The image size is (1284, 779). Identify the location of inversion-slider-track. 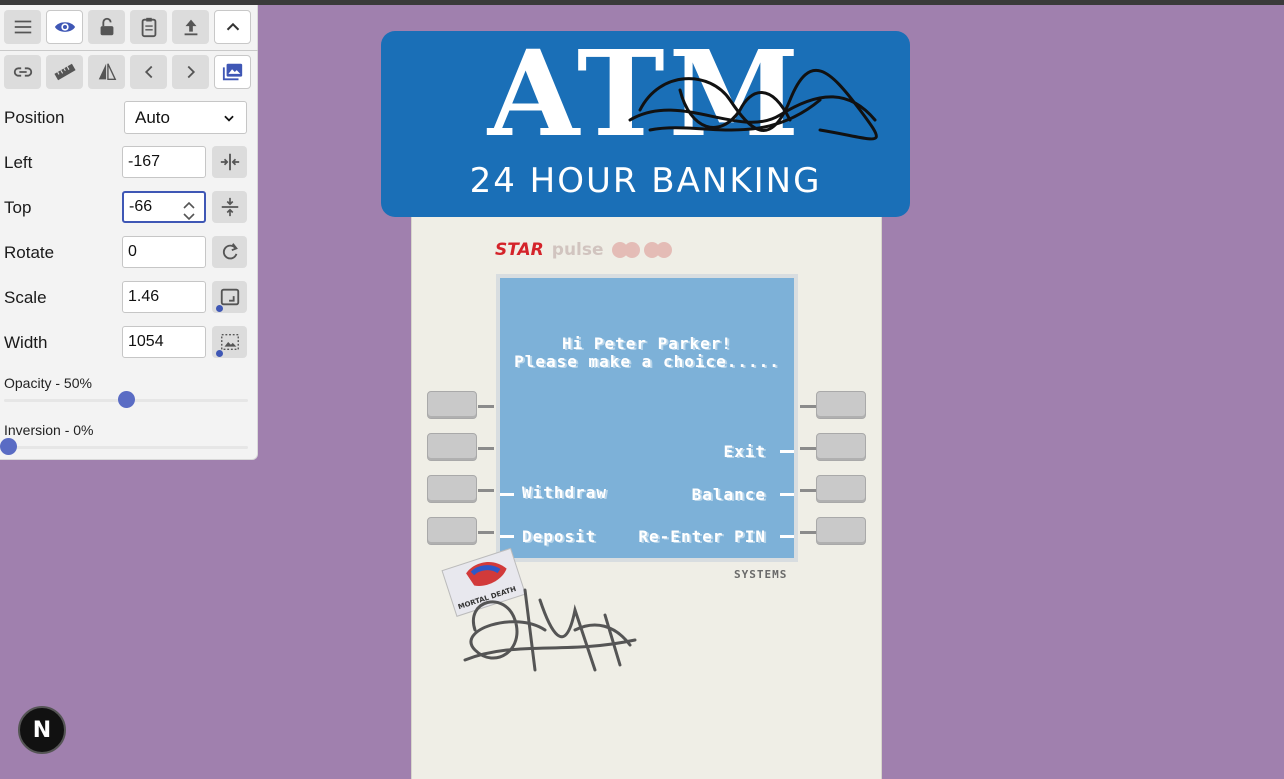
(126, 447).